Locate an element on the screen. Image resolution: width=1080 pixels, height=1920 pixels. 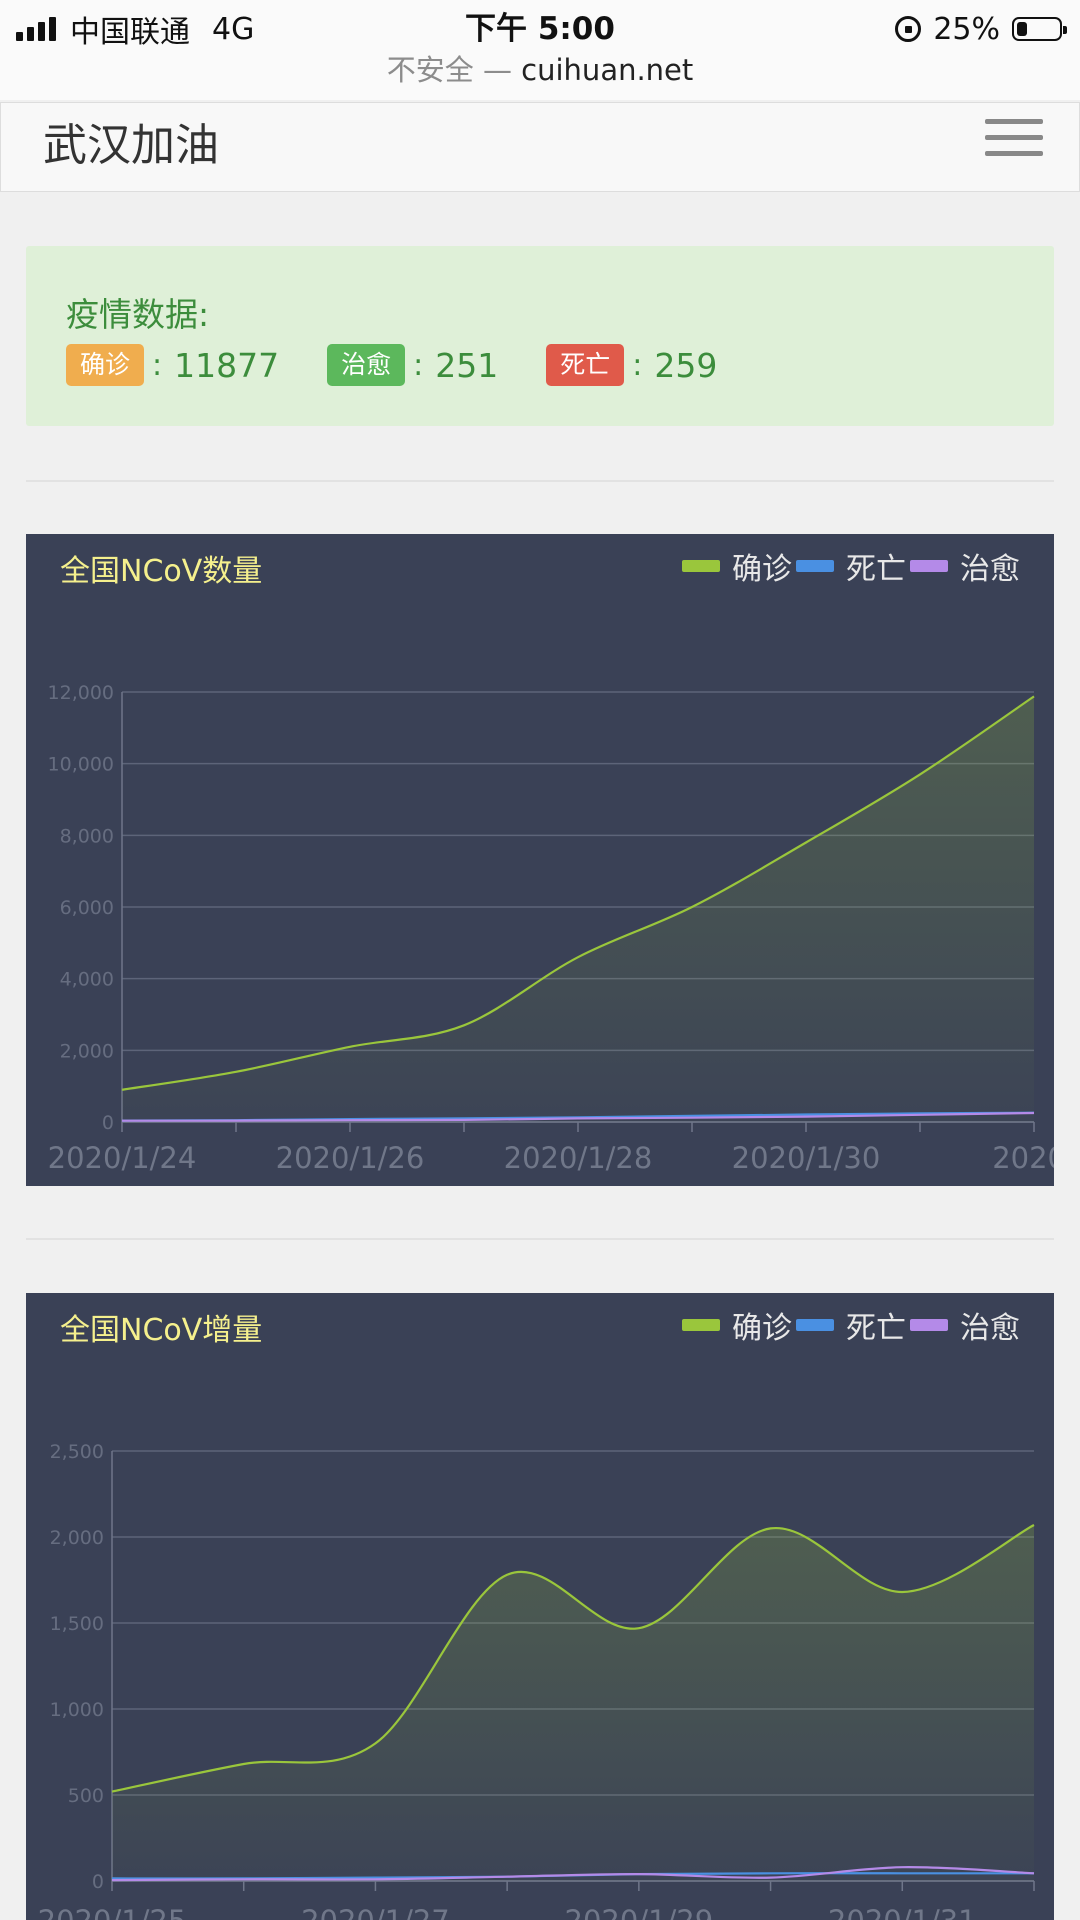
cured-value: 251 is located at coordinates (467, 365).